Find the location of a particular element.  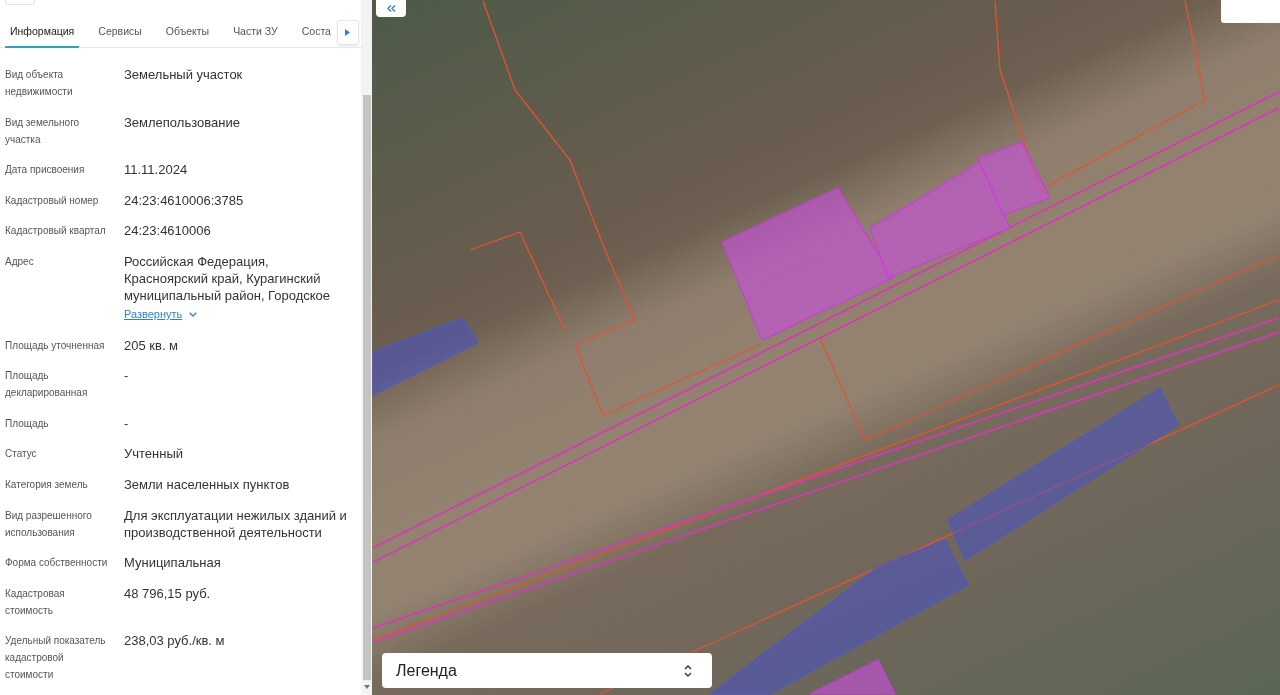

field-label: Адрес is located at coordinates (20, 261).